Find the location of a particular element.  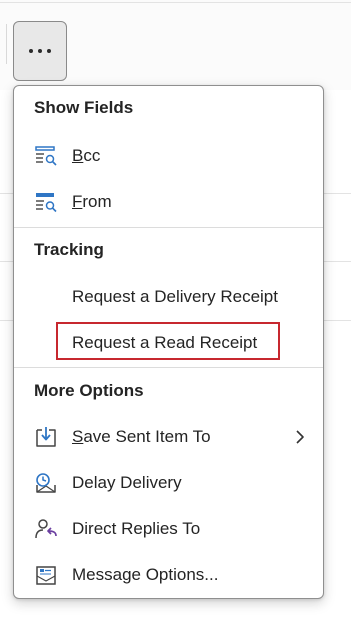

menu-item-save-sent-item-to: Save Sent Item To is located at coordinates (168, 437).